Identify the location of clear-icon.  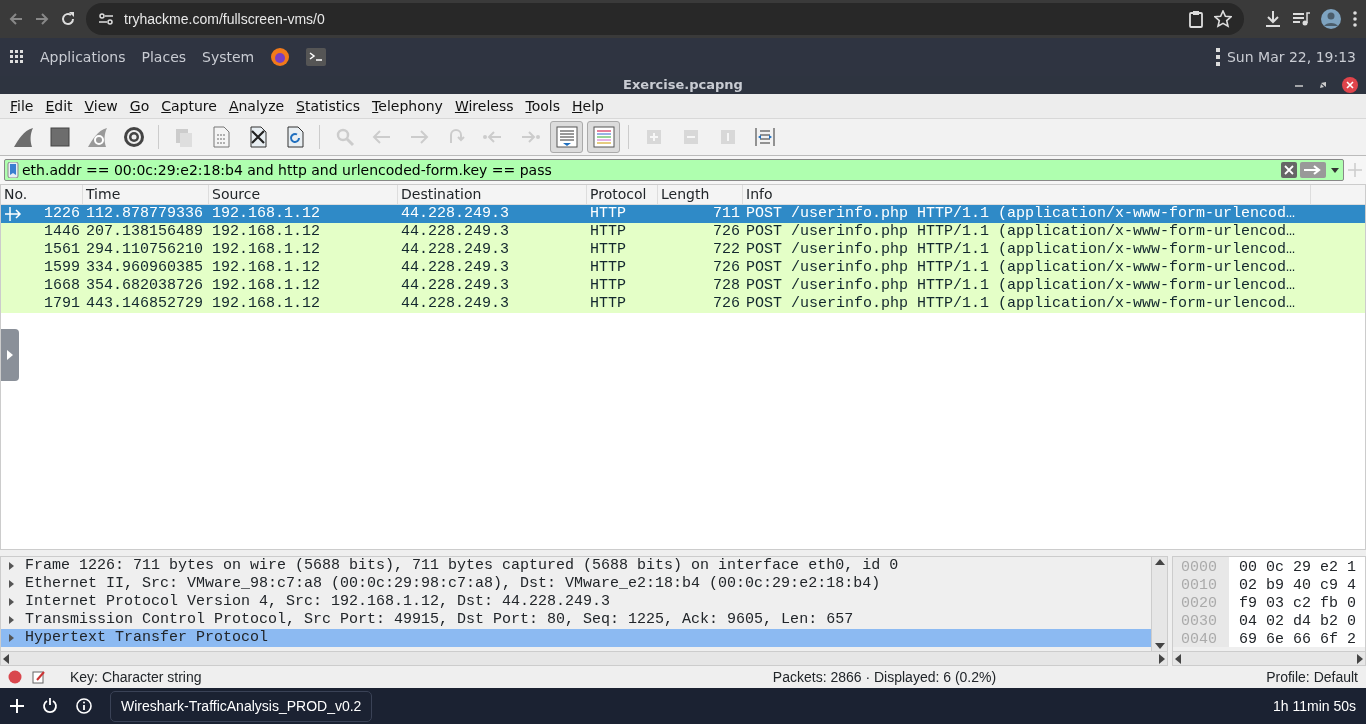
(1289, 170).